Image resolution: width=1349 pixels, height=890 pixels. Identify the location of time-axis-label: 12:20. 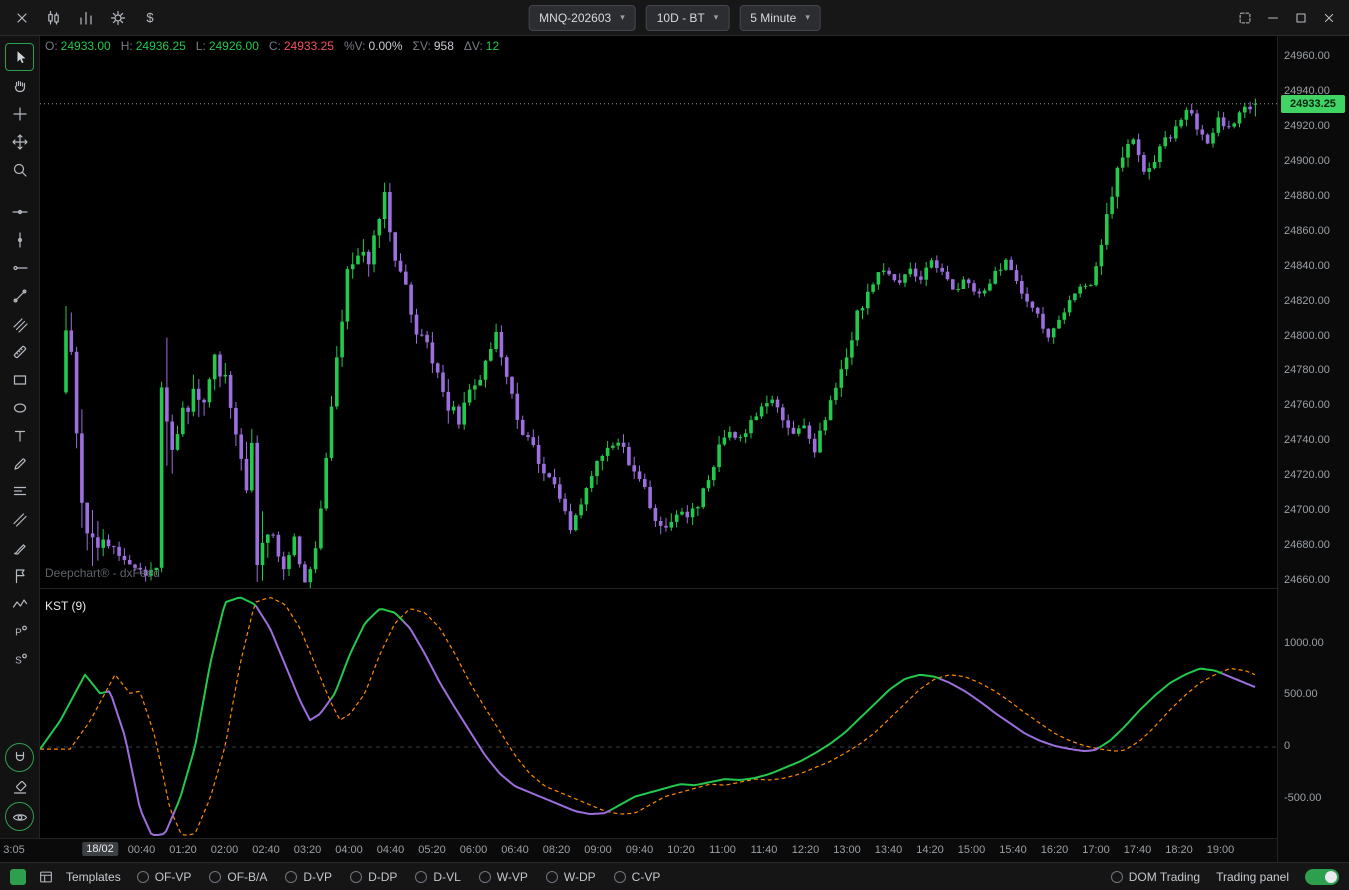
(805, 850).